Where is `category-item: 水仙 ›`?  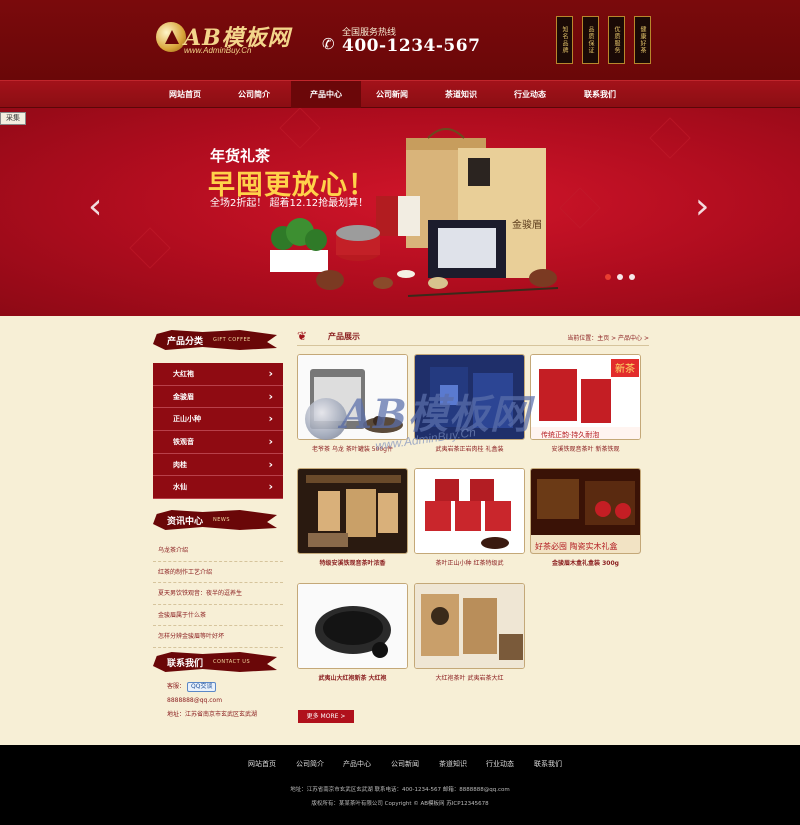
category-item: 水仙 › is located at coordinates (218, 488).